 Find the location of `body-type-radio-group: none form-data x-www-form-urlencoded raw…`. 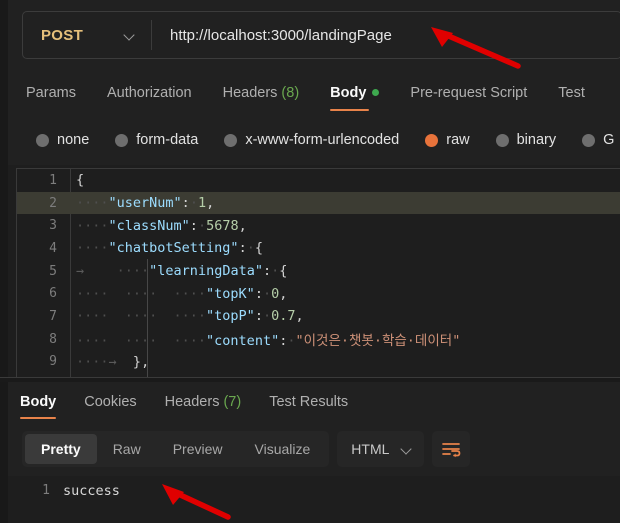

body-type-radio-group: none form-data x-www-form-urlencoded raw… is located at coordinates (314, 140).